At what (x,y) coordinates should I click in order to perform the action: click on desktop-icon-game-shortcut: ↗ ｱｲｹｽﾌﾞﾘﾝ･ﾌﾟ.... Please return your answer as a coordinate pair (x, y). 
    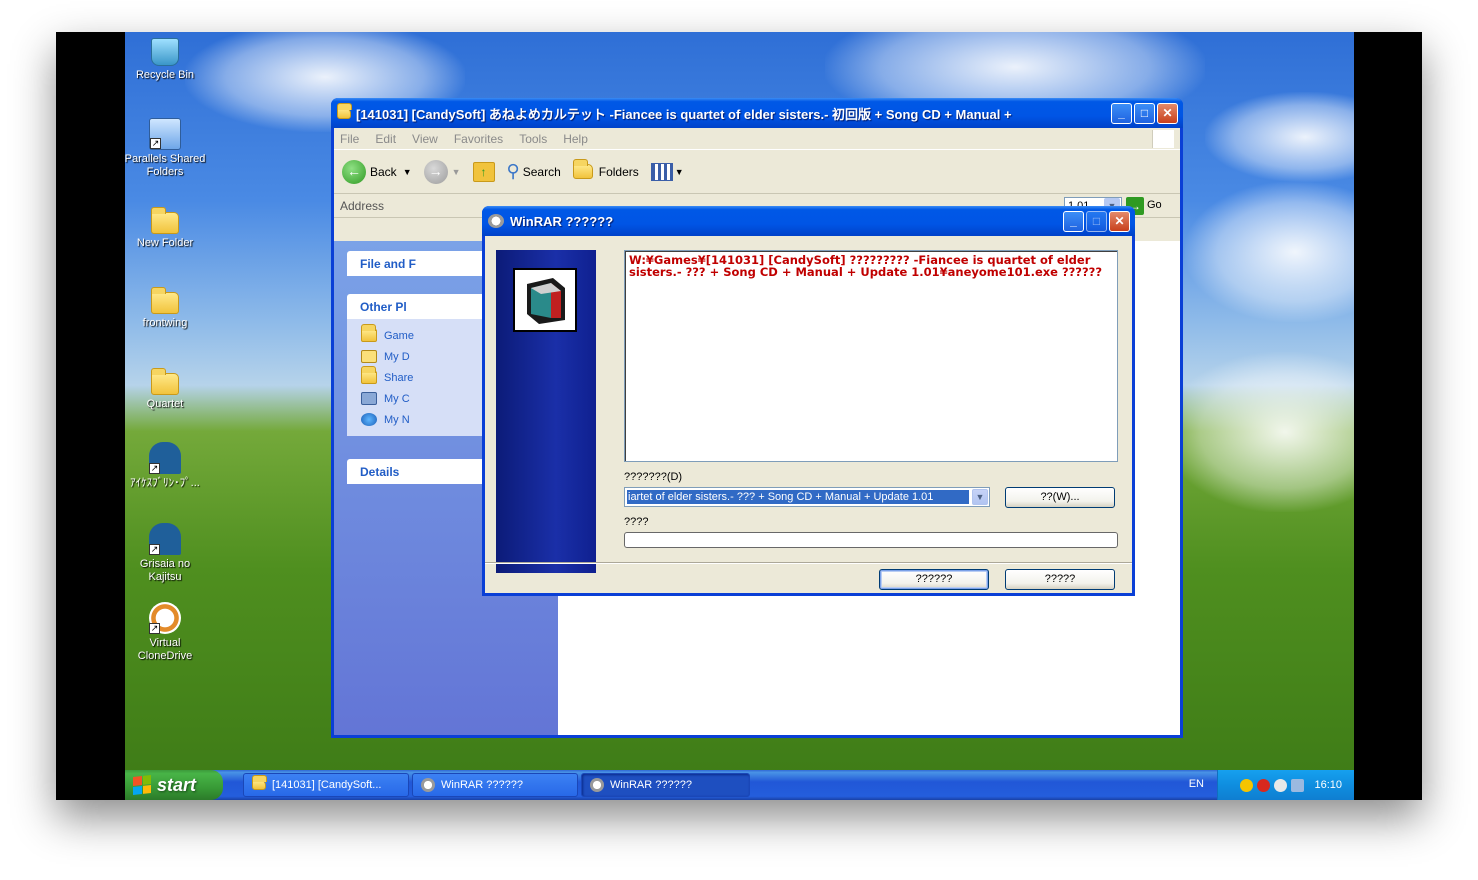
    Looking at the image, I should click on (166, 466).